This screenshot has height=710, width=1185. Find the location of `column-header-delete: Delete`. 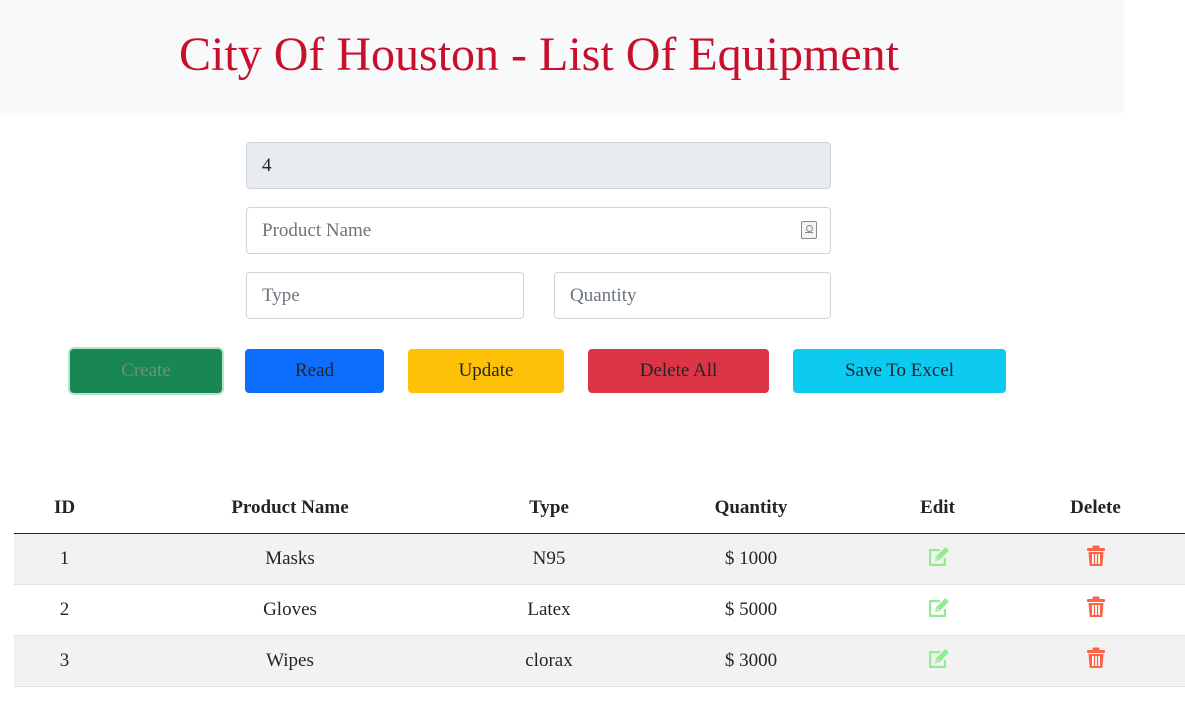

column-header-delete: Delete is located at coordinates (1095, 508).